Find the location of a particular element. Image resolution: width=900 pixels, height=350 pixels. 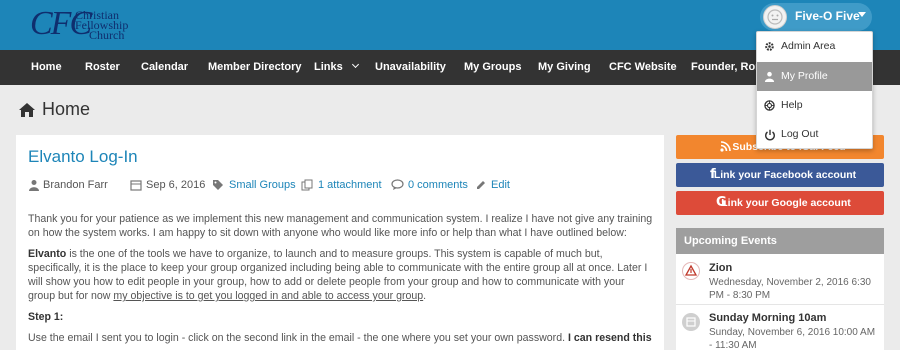

link-google-button: G Link your Google account is located at coordinates (780, 203).